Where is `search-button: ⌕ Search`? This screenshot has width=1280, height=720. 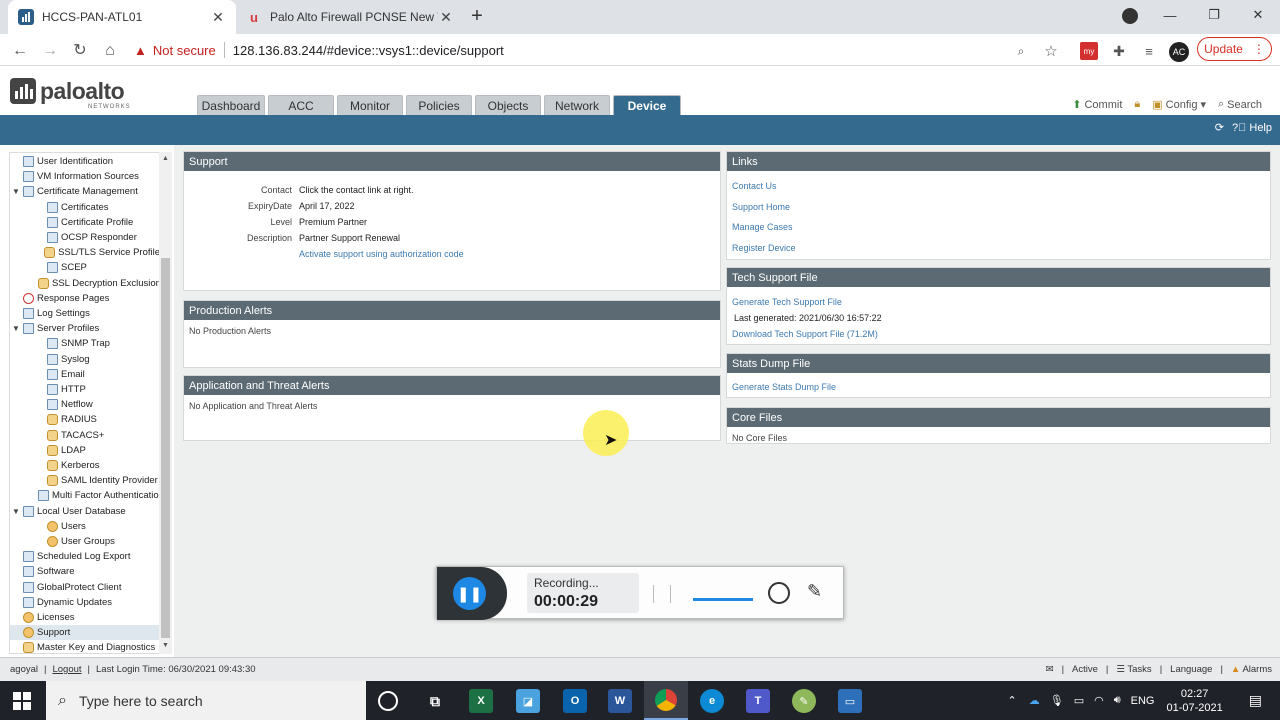
search-button: ⌕ Search is located at coordinates (1240, 104).